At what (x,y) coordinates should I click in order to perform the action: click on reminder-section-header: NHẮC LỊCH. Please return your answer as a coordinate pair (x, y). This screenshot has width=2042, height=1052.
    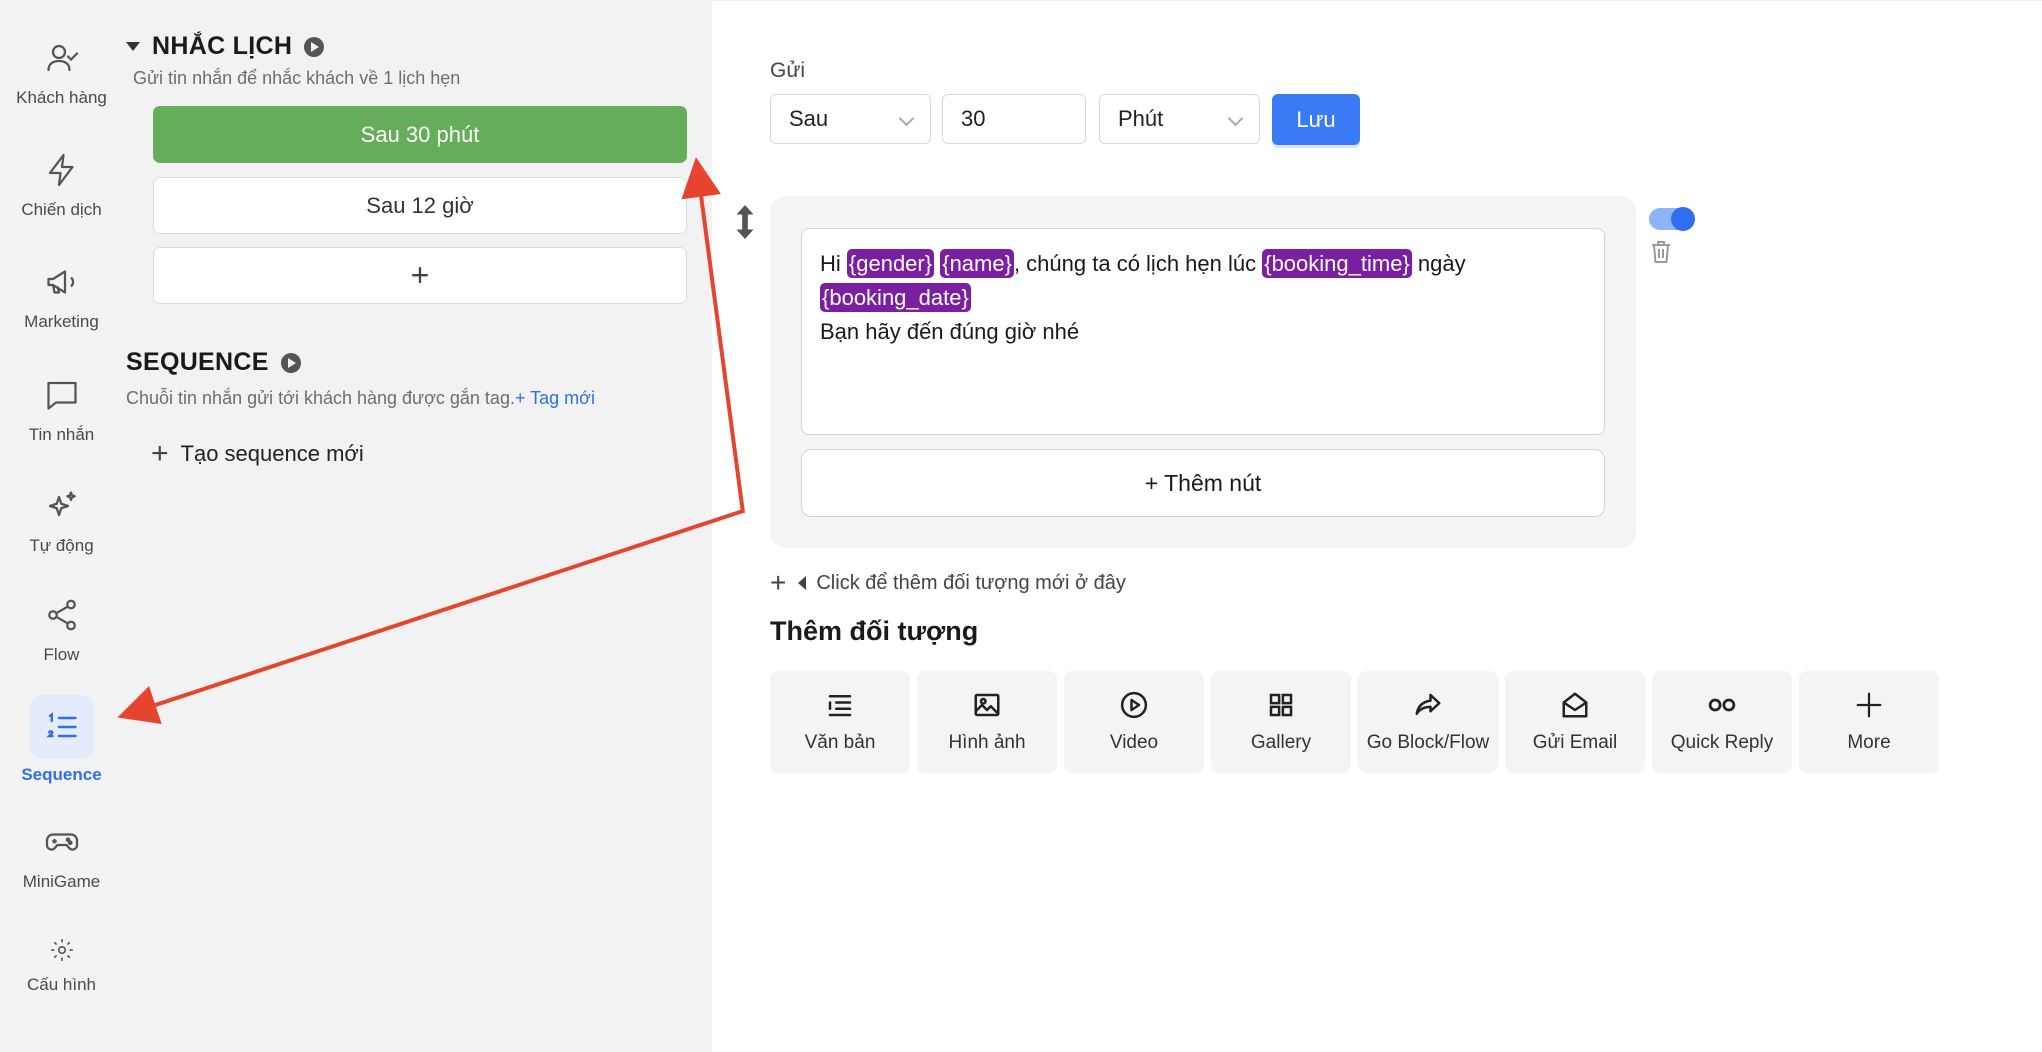
    Looking at the image, I should click on (225, 46).